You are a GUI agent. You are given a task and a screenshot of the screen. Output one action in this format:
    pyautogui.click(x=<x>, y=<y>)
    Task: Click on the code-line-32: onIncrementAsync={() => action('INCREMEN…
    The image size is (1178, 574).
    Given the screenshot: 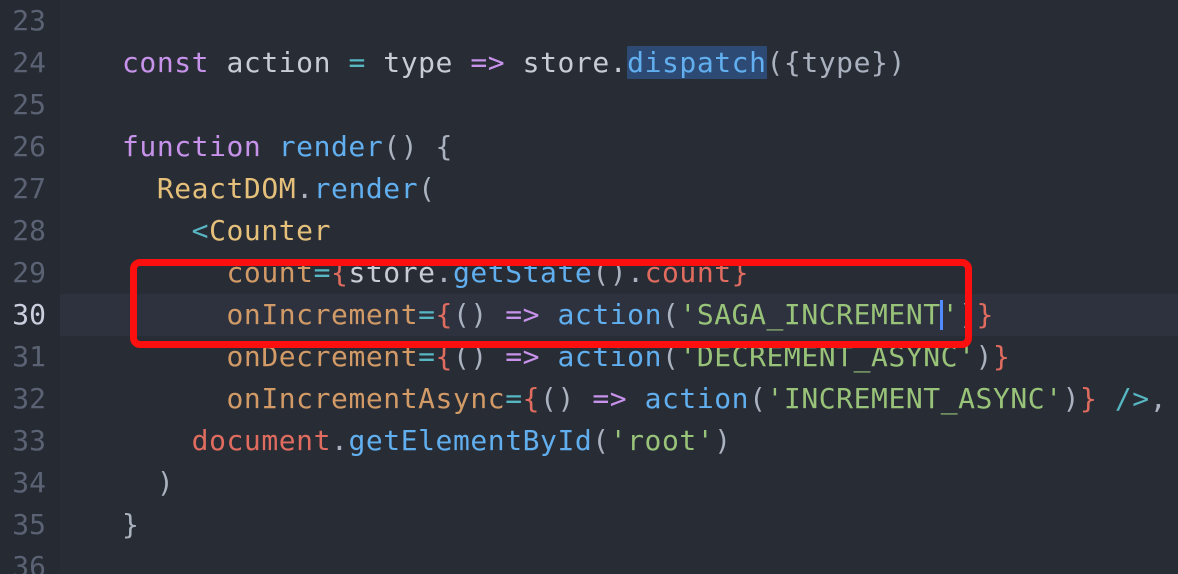 What is the action you would take?
    pyautogui.click(x=644, y=399)
    